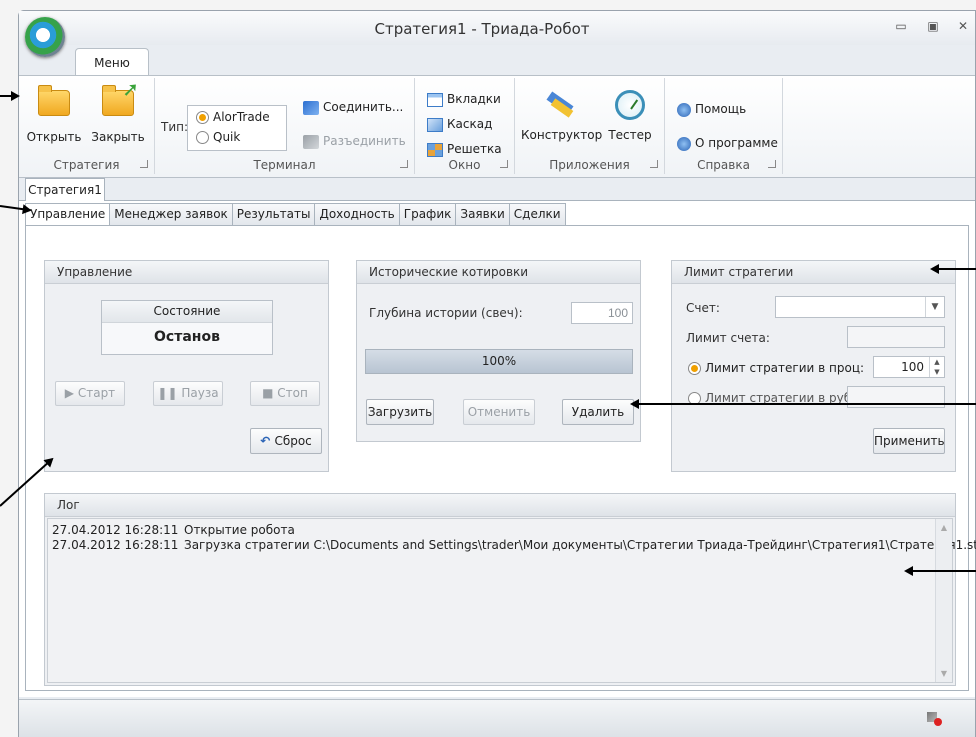 The width and height of the screenshot is (976, 737). Describe the element at coordinates (499, 361) in the screenshot. I see `progress-bar: 100%` at that location.